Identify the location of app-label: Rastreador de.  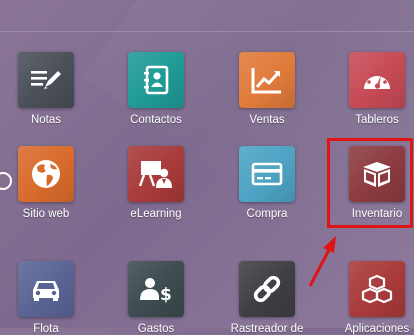
(267, 329).